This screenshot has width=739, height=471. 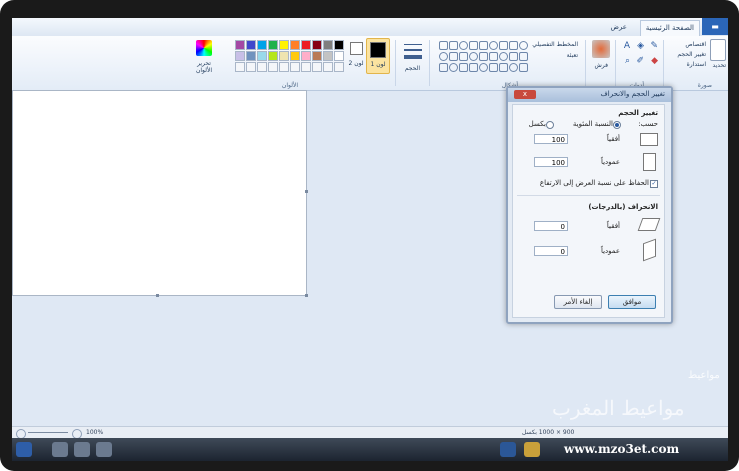 I want to click on fill-bucket-icon: ◈, so click(x=640, y=46).